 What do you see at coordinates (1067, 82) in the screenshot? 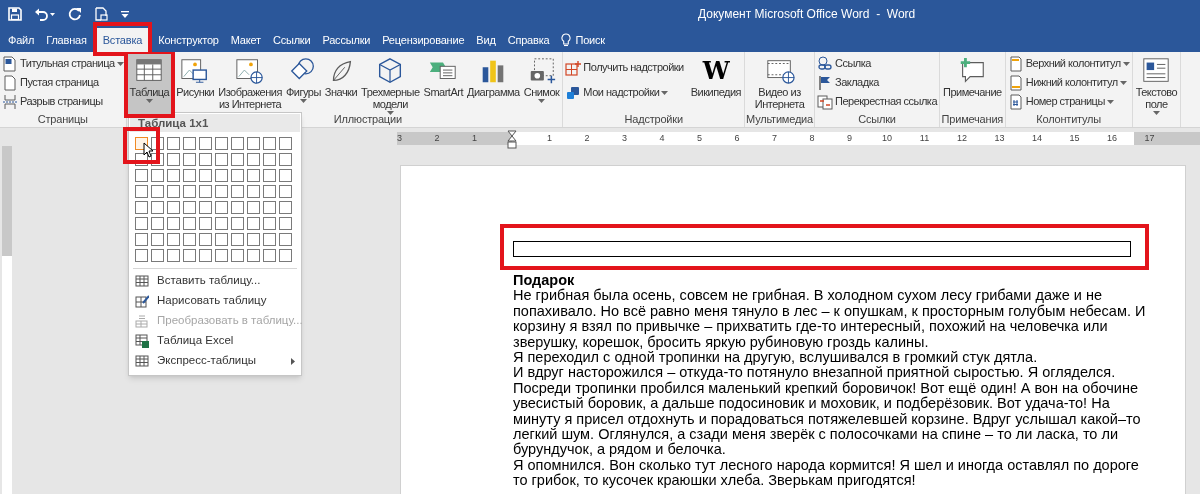
I see `ribbon-button: Нижний колонтитул` at bounding box center [1067, 82].